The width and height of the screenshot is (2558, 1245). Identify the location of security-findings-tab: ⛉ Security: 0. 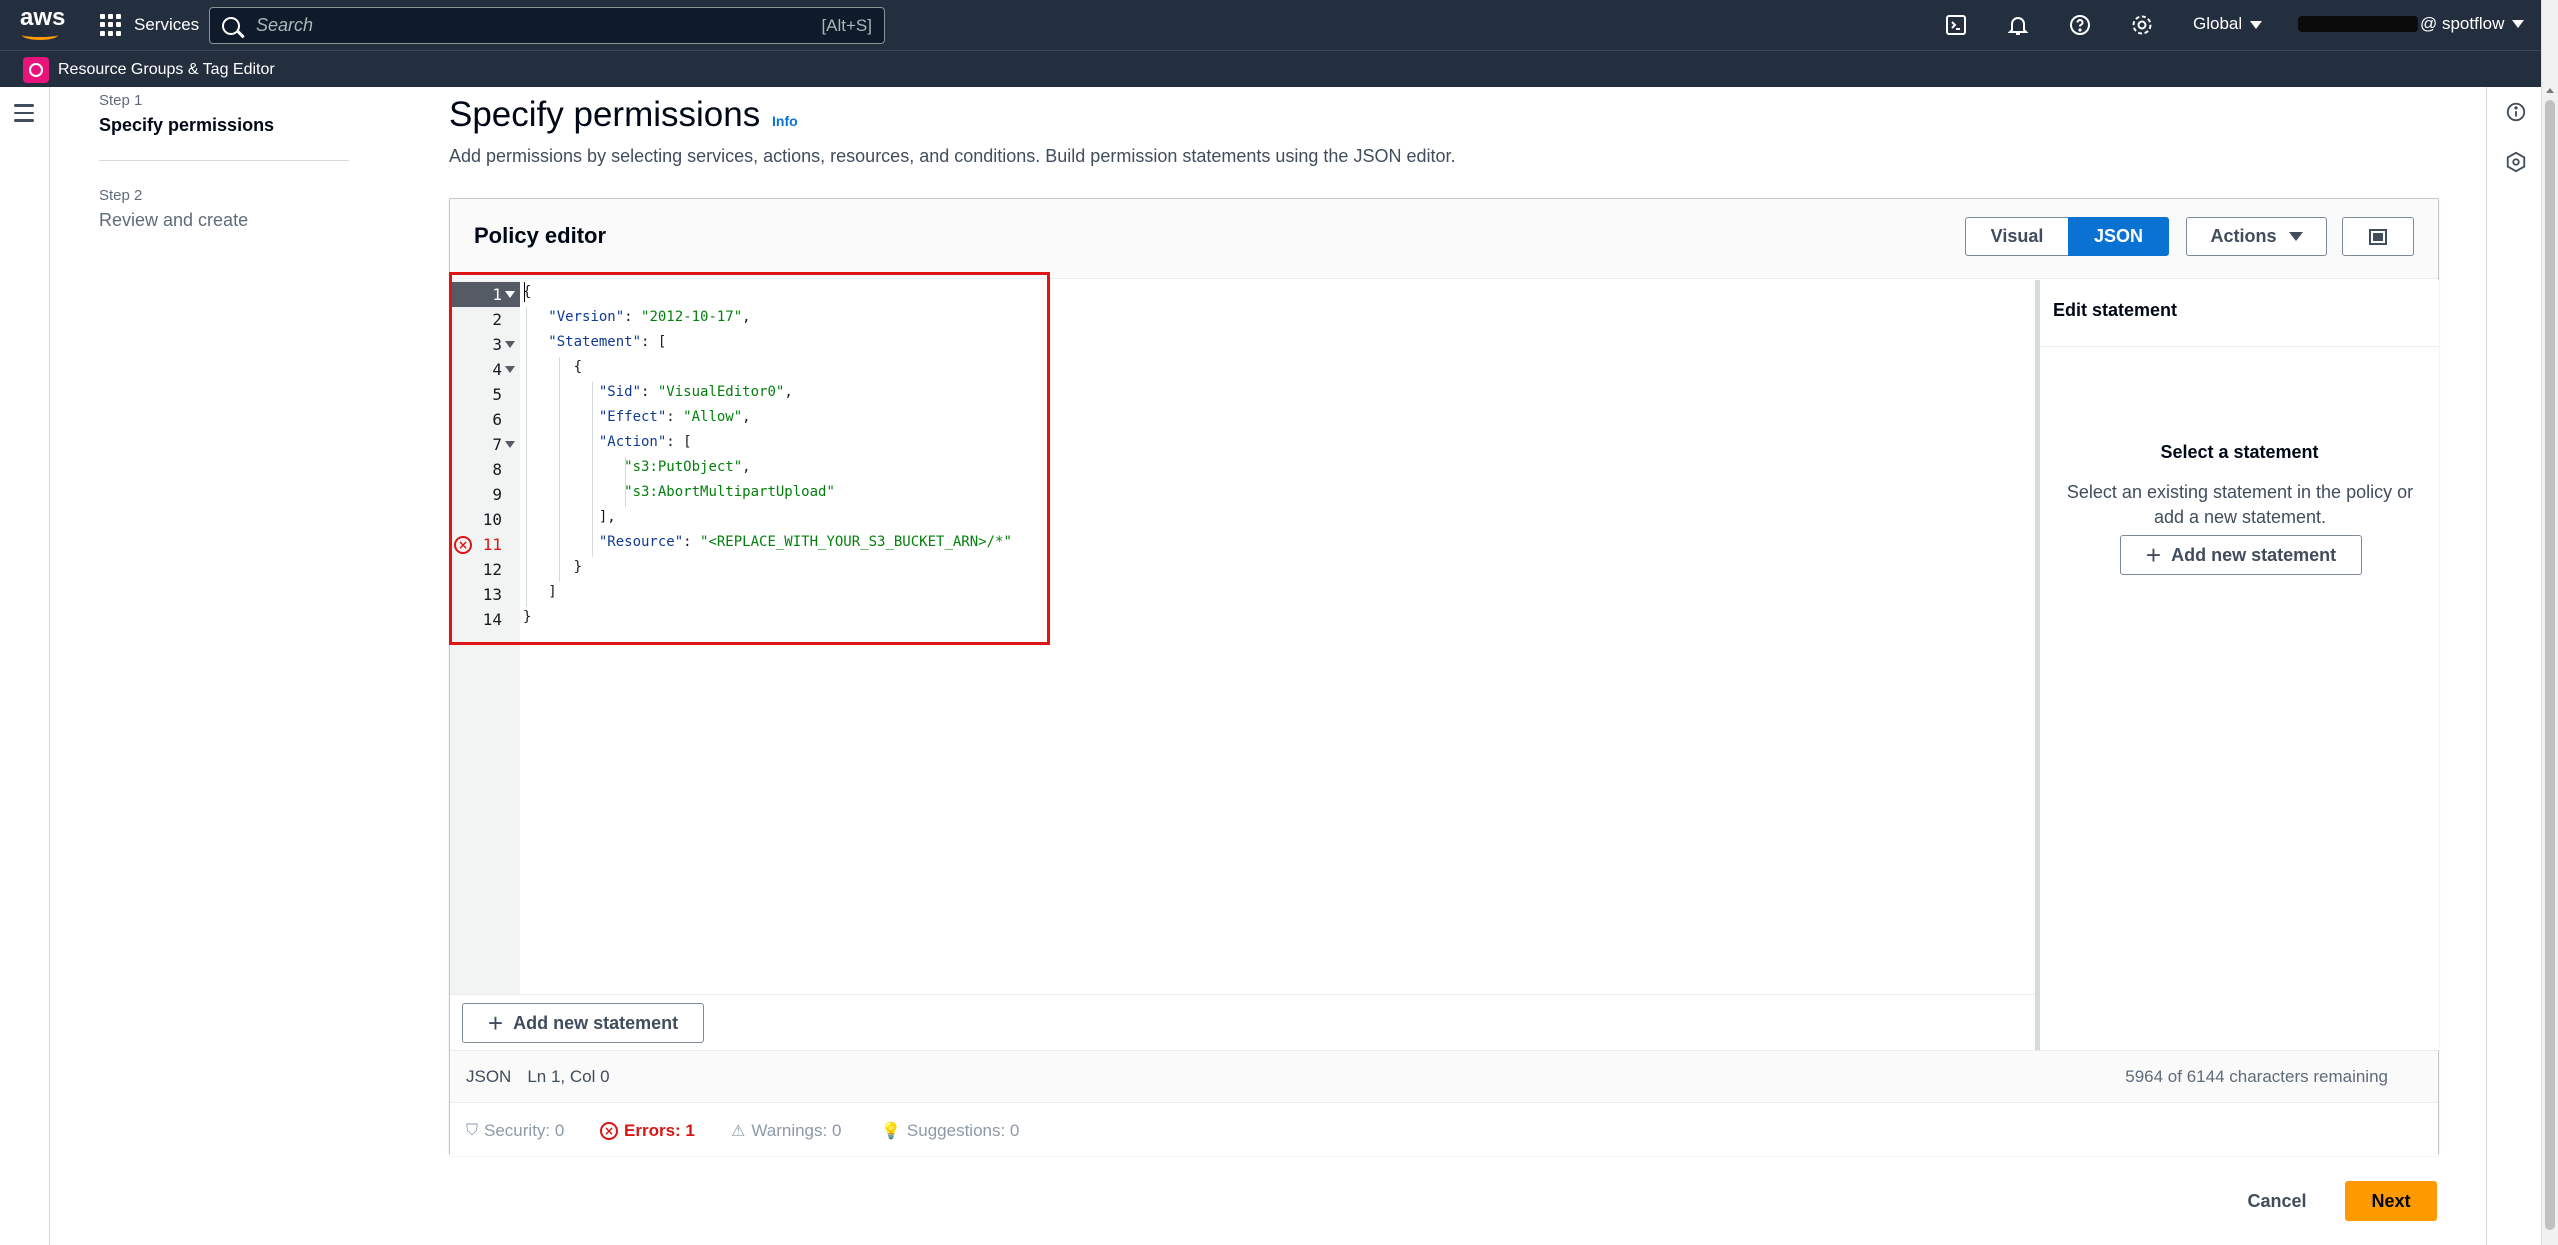
(515, 1131).